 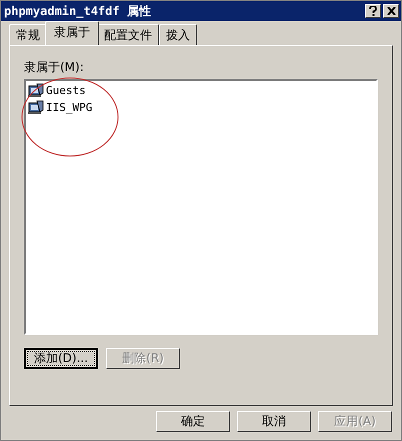 I want to click on tab: 拨入, so click(x=178, y=34).